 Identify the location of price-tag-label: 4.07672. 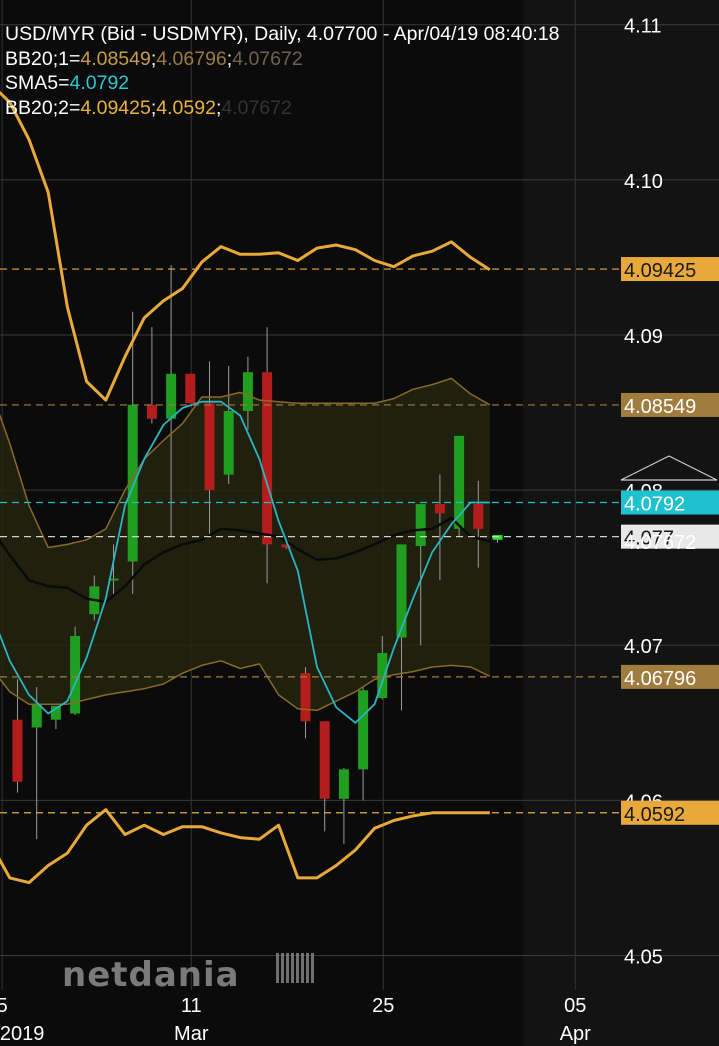
(660, 543).